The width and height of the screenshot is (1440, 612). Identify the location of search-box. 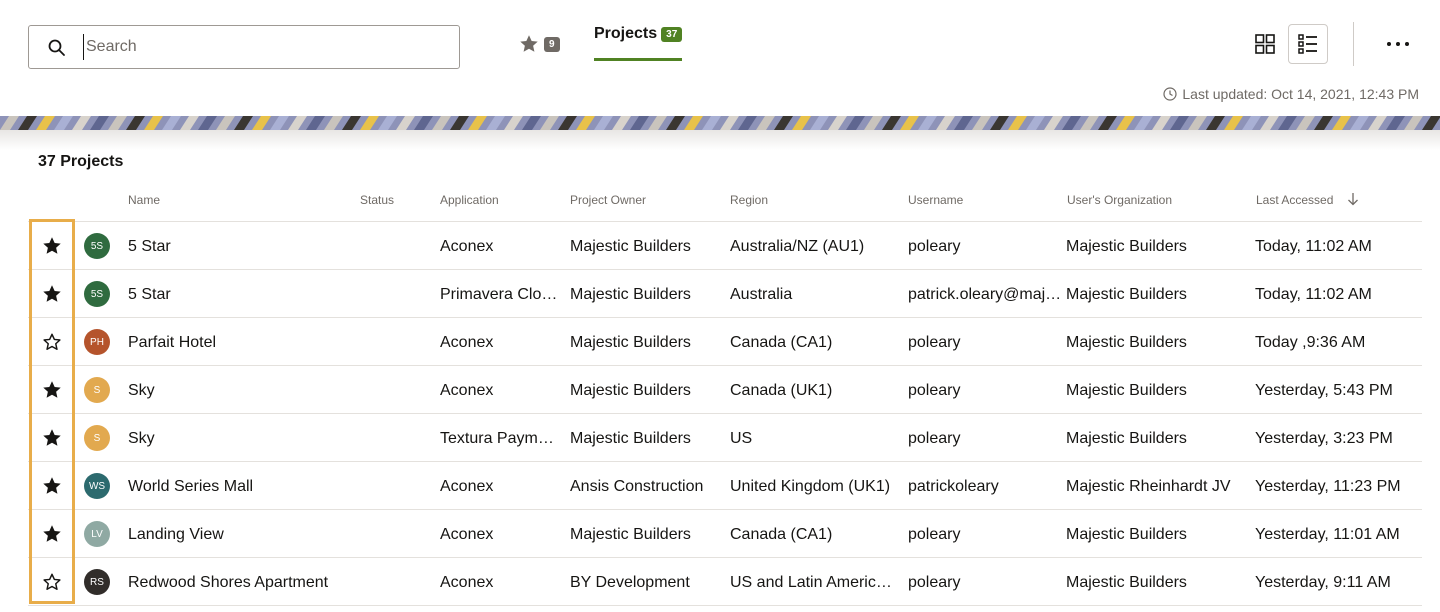
(244, 47).